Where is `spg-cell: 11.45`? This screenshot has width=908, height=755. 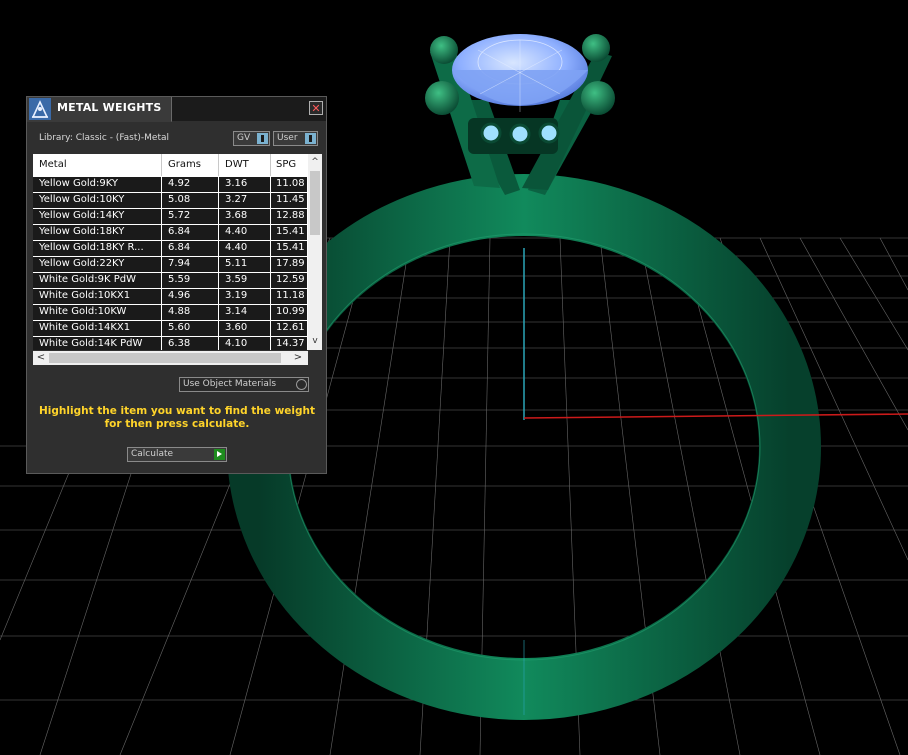
spg-cell: 11.45 is located at coordinates (290, 199).